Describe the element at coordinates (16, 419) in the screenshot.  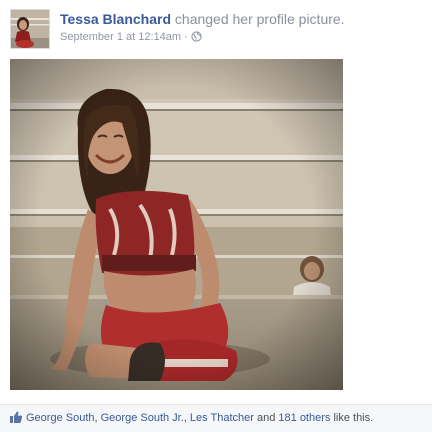
I see `thumbs-up-icon` at that location.